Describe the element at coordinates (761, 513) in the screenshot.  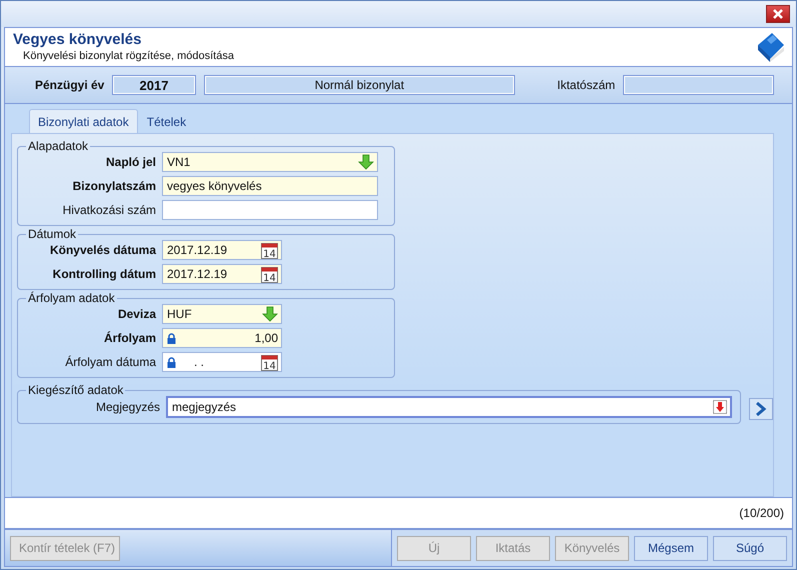
I see `character-counter: (10/200)` at that location.